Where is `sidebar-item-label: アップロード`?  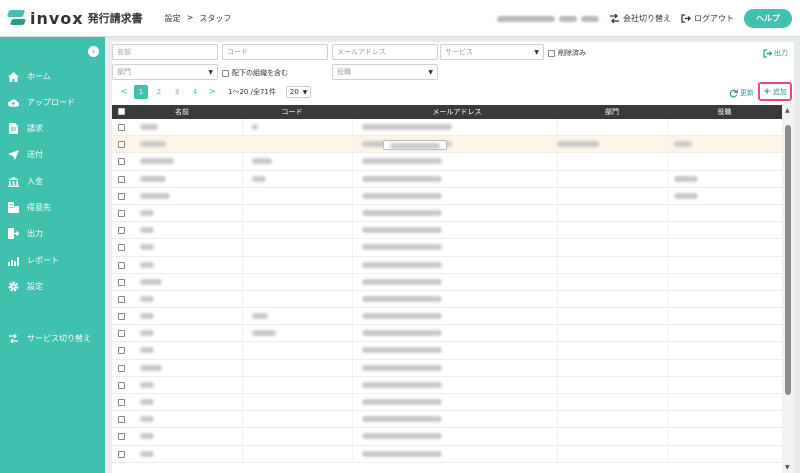 sidebar-item-label: アップロード is located at coordinates (51, 102).